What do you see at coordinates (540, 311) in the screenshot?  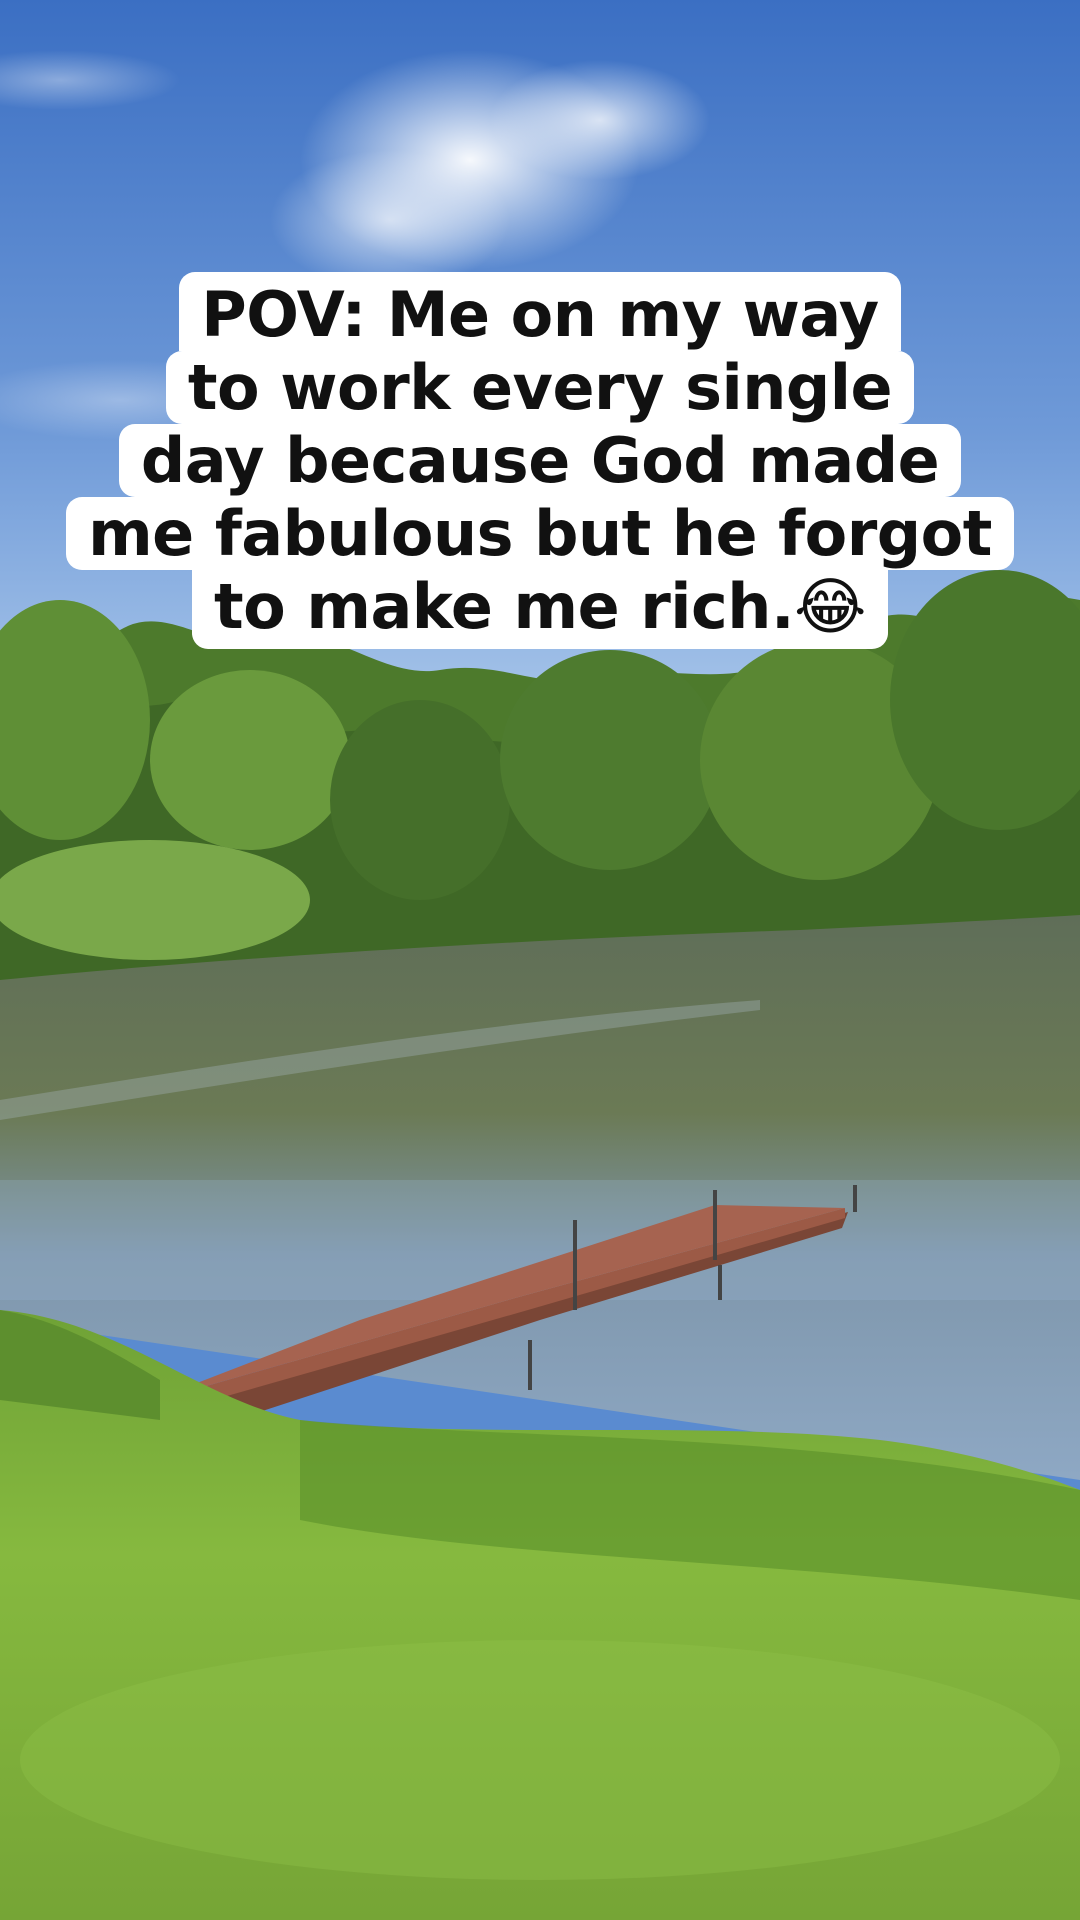 I see `caption-line-1: POV: Me on my way` at bounding box center [540, 311].